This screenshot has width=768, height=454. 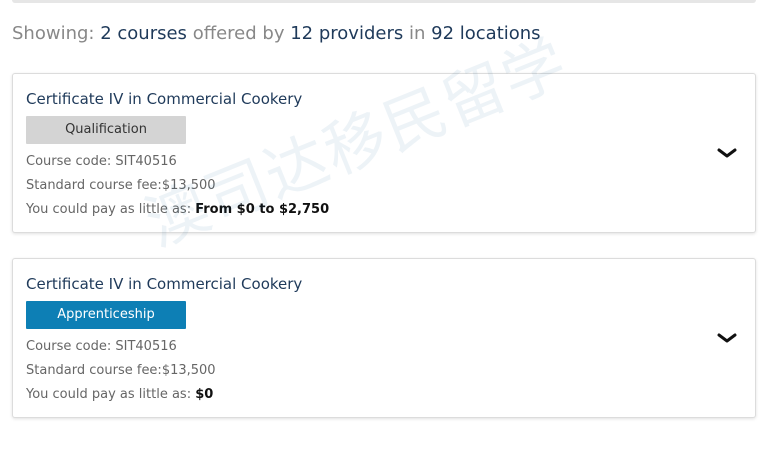 What do you see at coordinates (152, 33) in the screenshot?
I see `courses-label: courses` at bounding box center [152, 33].